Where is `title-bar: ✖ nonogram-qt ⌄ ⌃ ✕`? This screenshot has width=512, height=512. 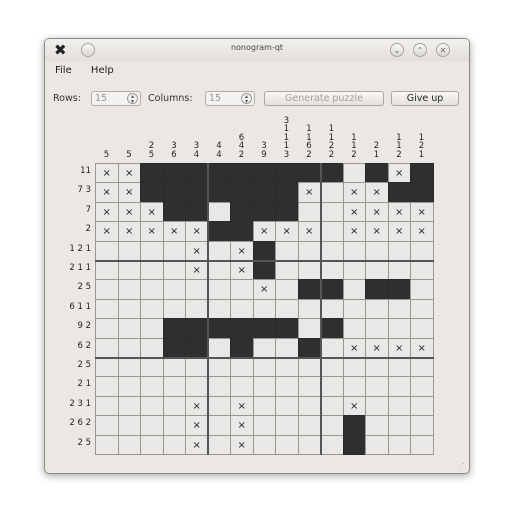
title-bar: ✖ nonogram-qt ⌄ ⌃ ✕ is located at coordinates (257, 50).